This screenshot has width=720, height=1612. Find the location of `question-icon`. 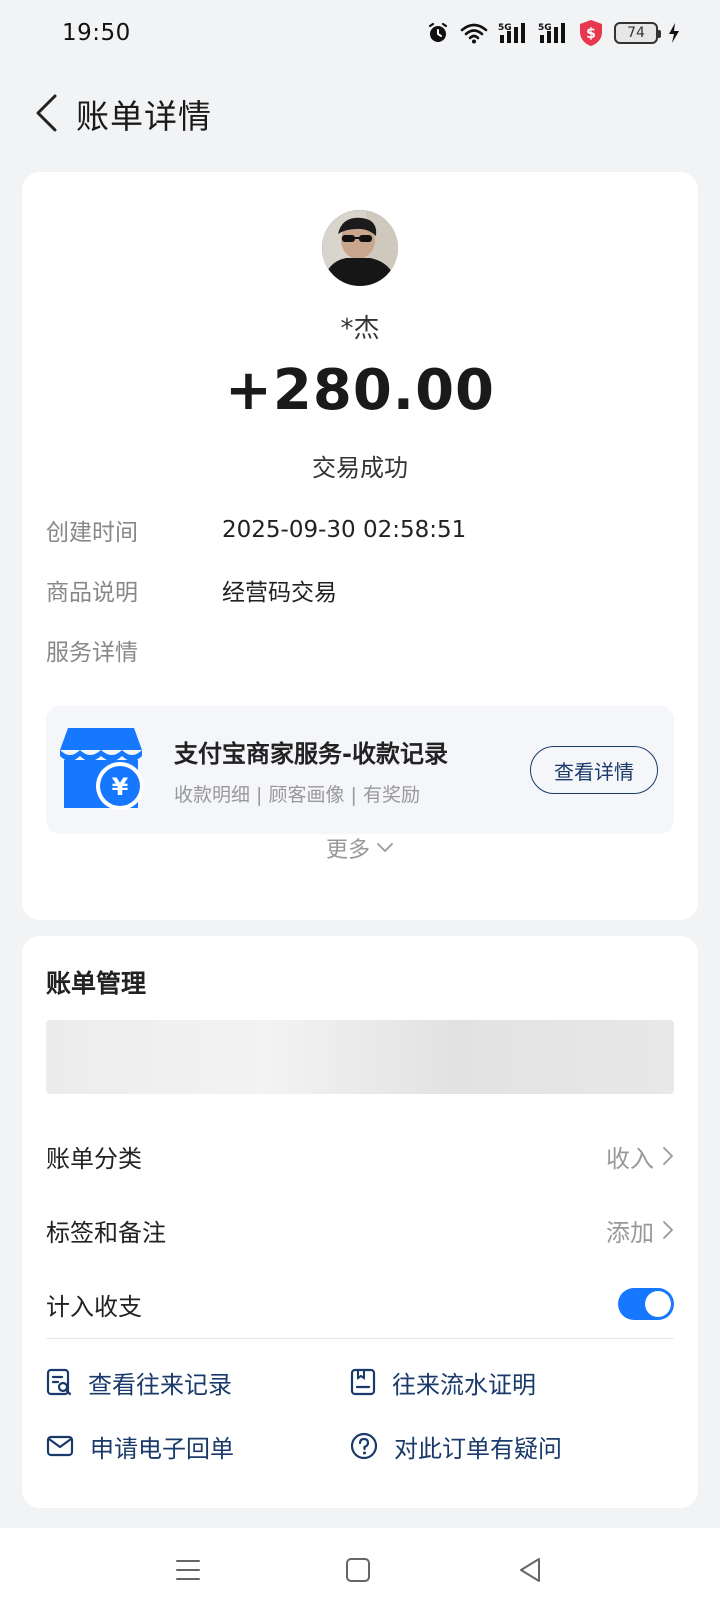

question-icon is located at coordinates (364, 1446).